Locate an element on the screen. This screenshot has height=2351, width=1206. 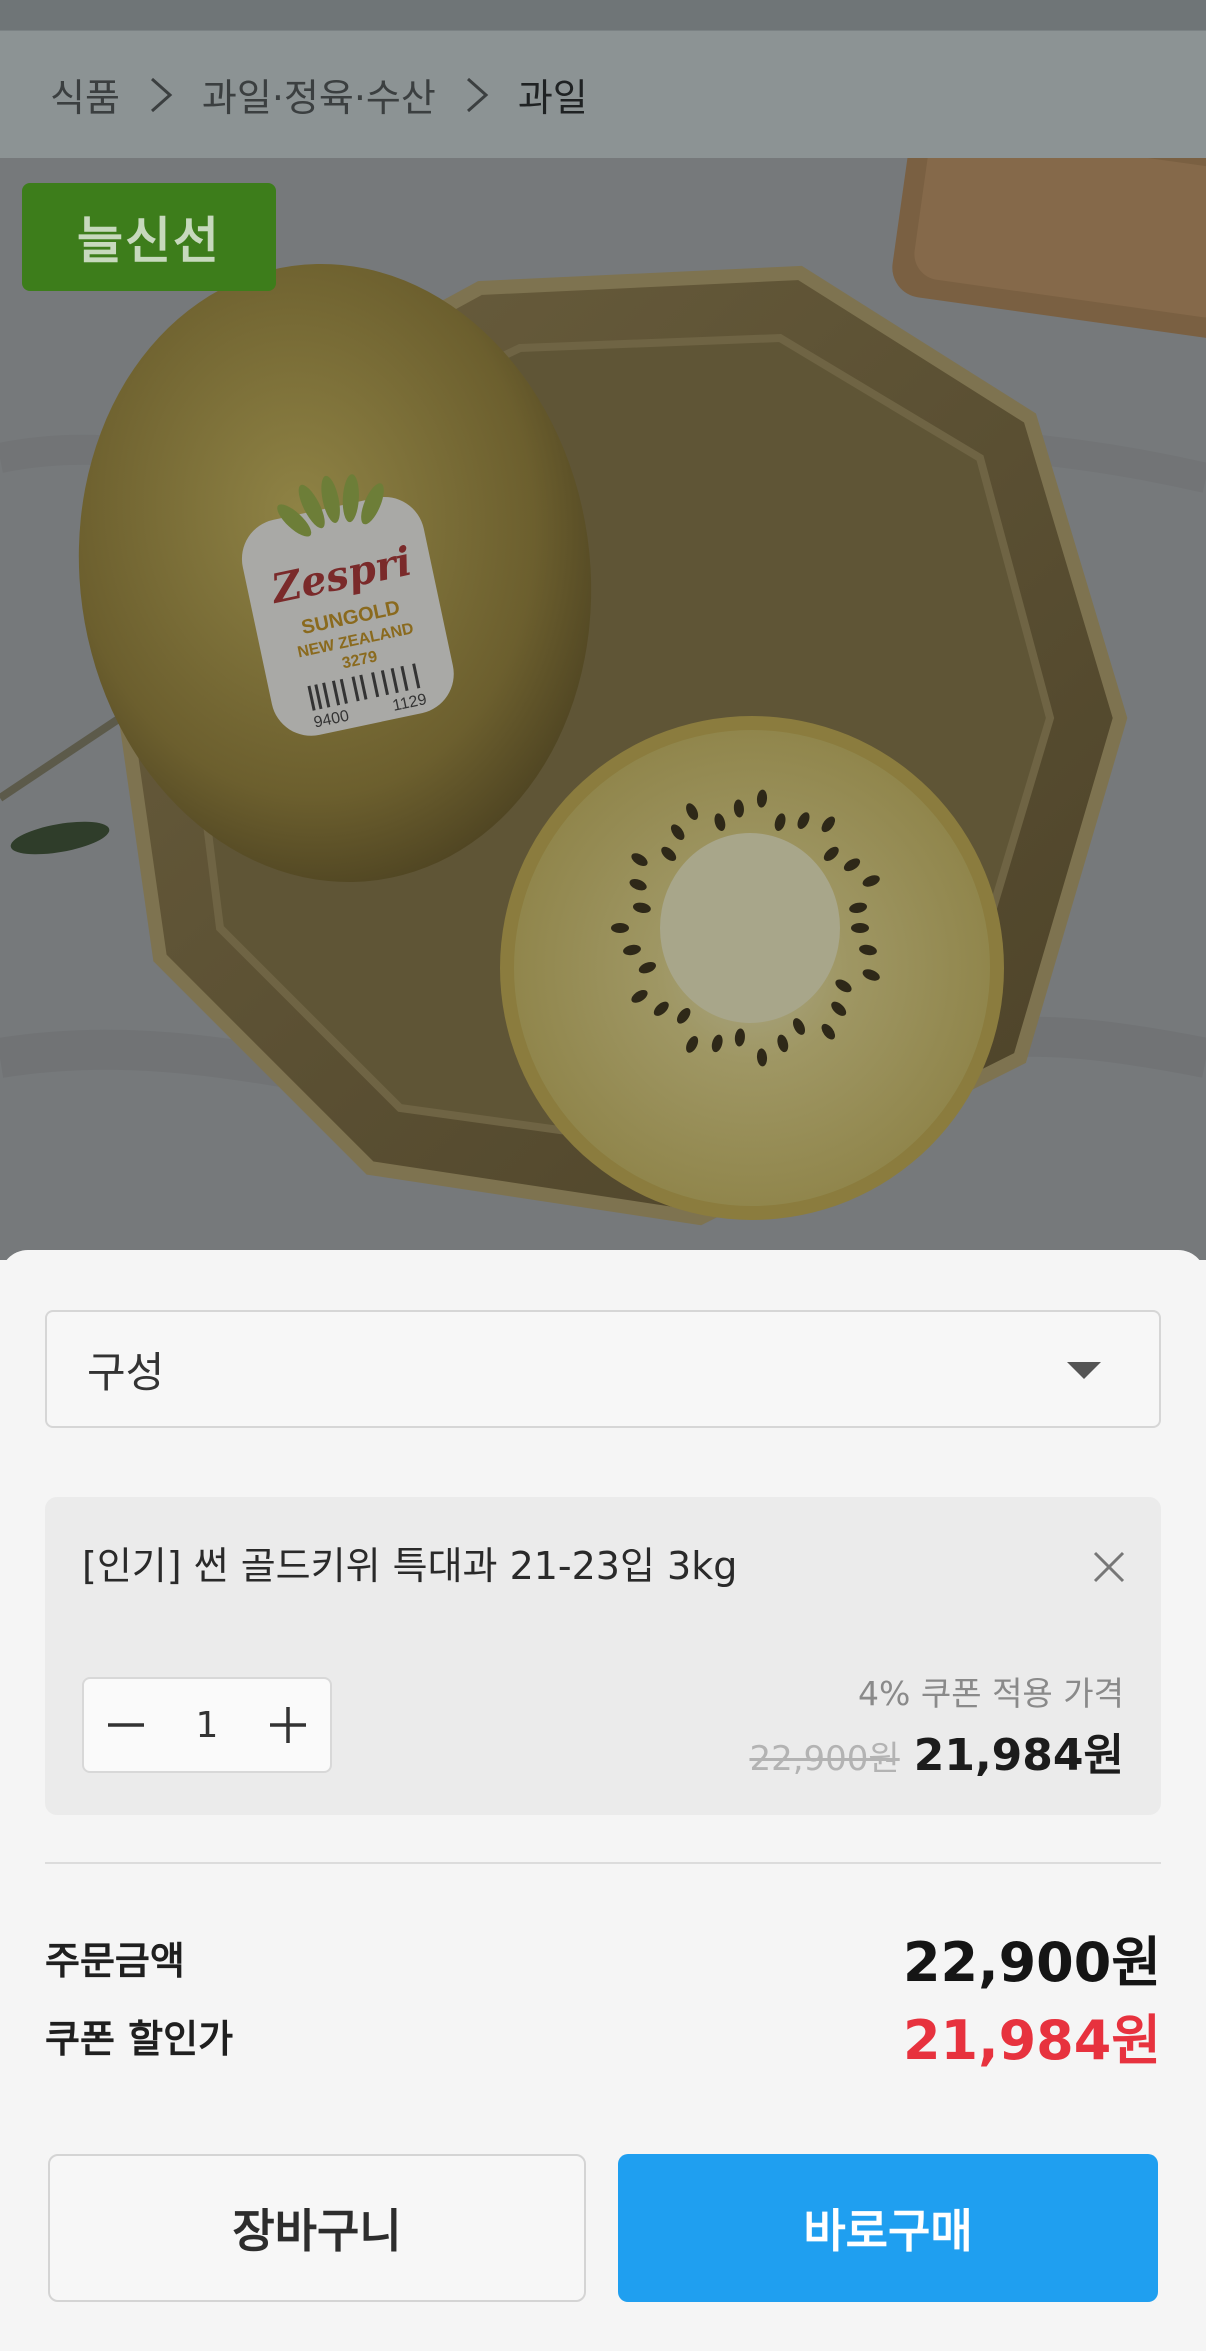
coupon-price-value: 21,984원 is located at coordinates (1031, 2040).